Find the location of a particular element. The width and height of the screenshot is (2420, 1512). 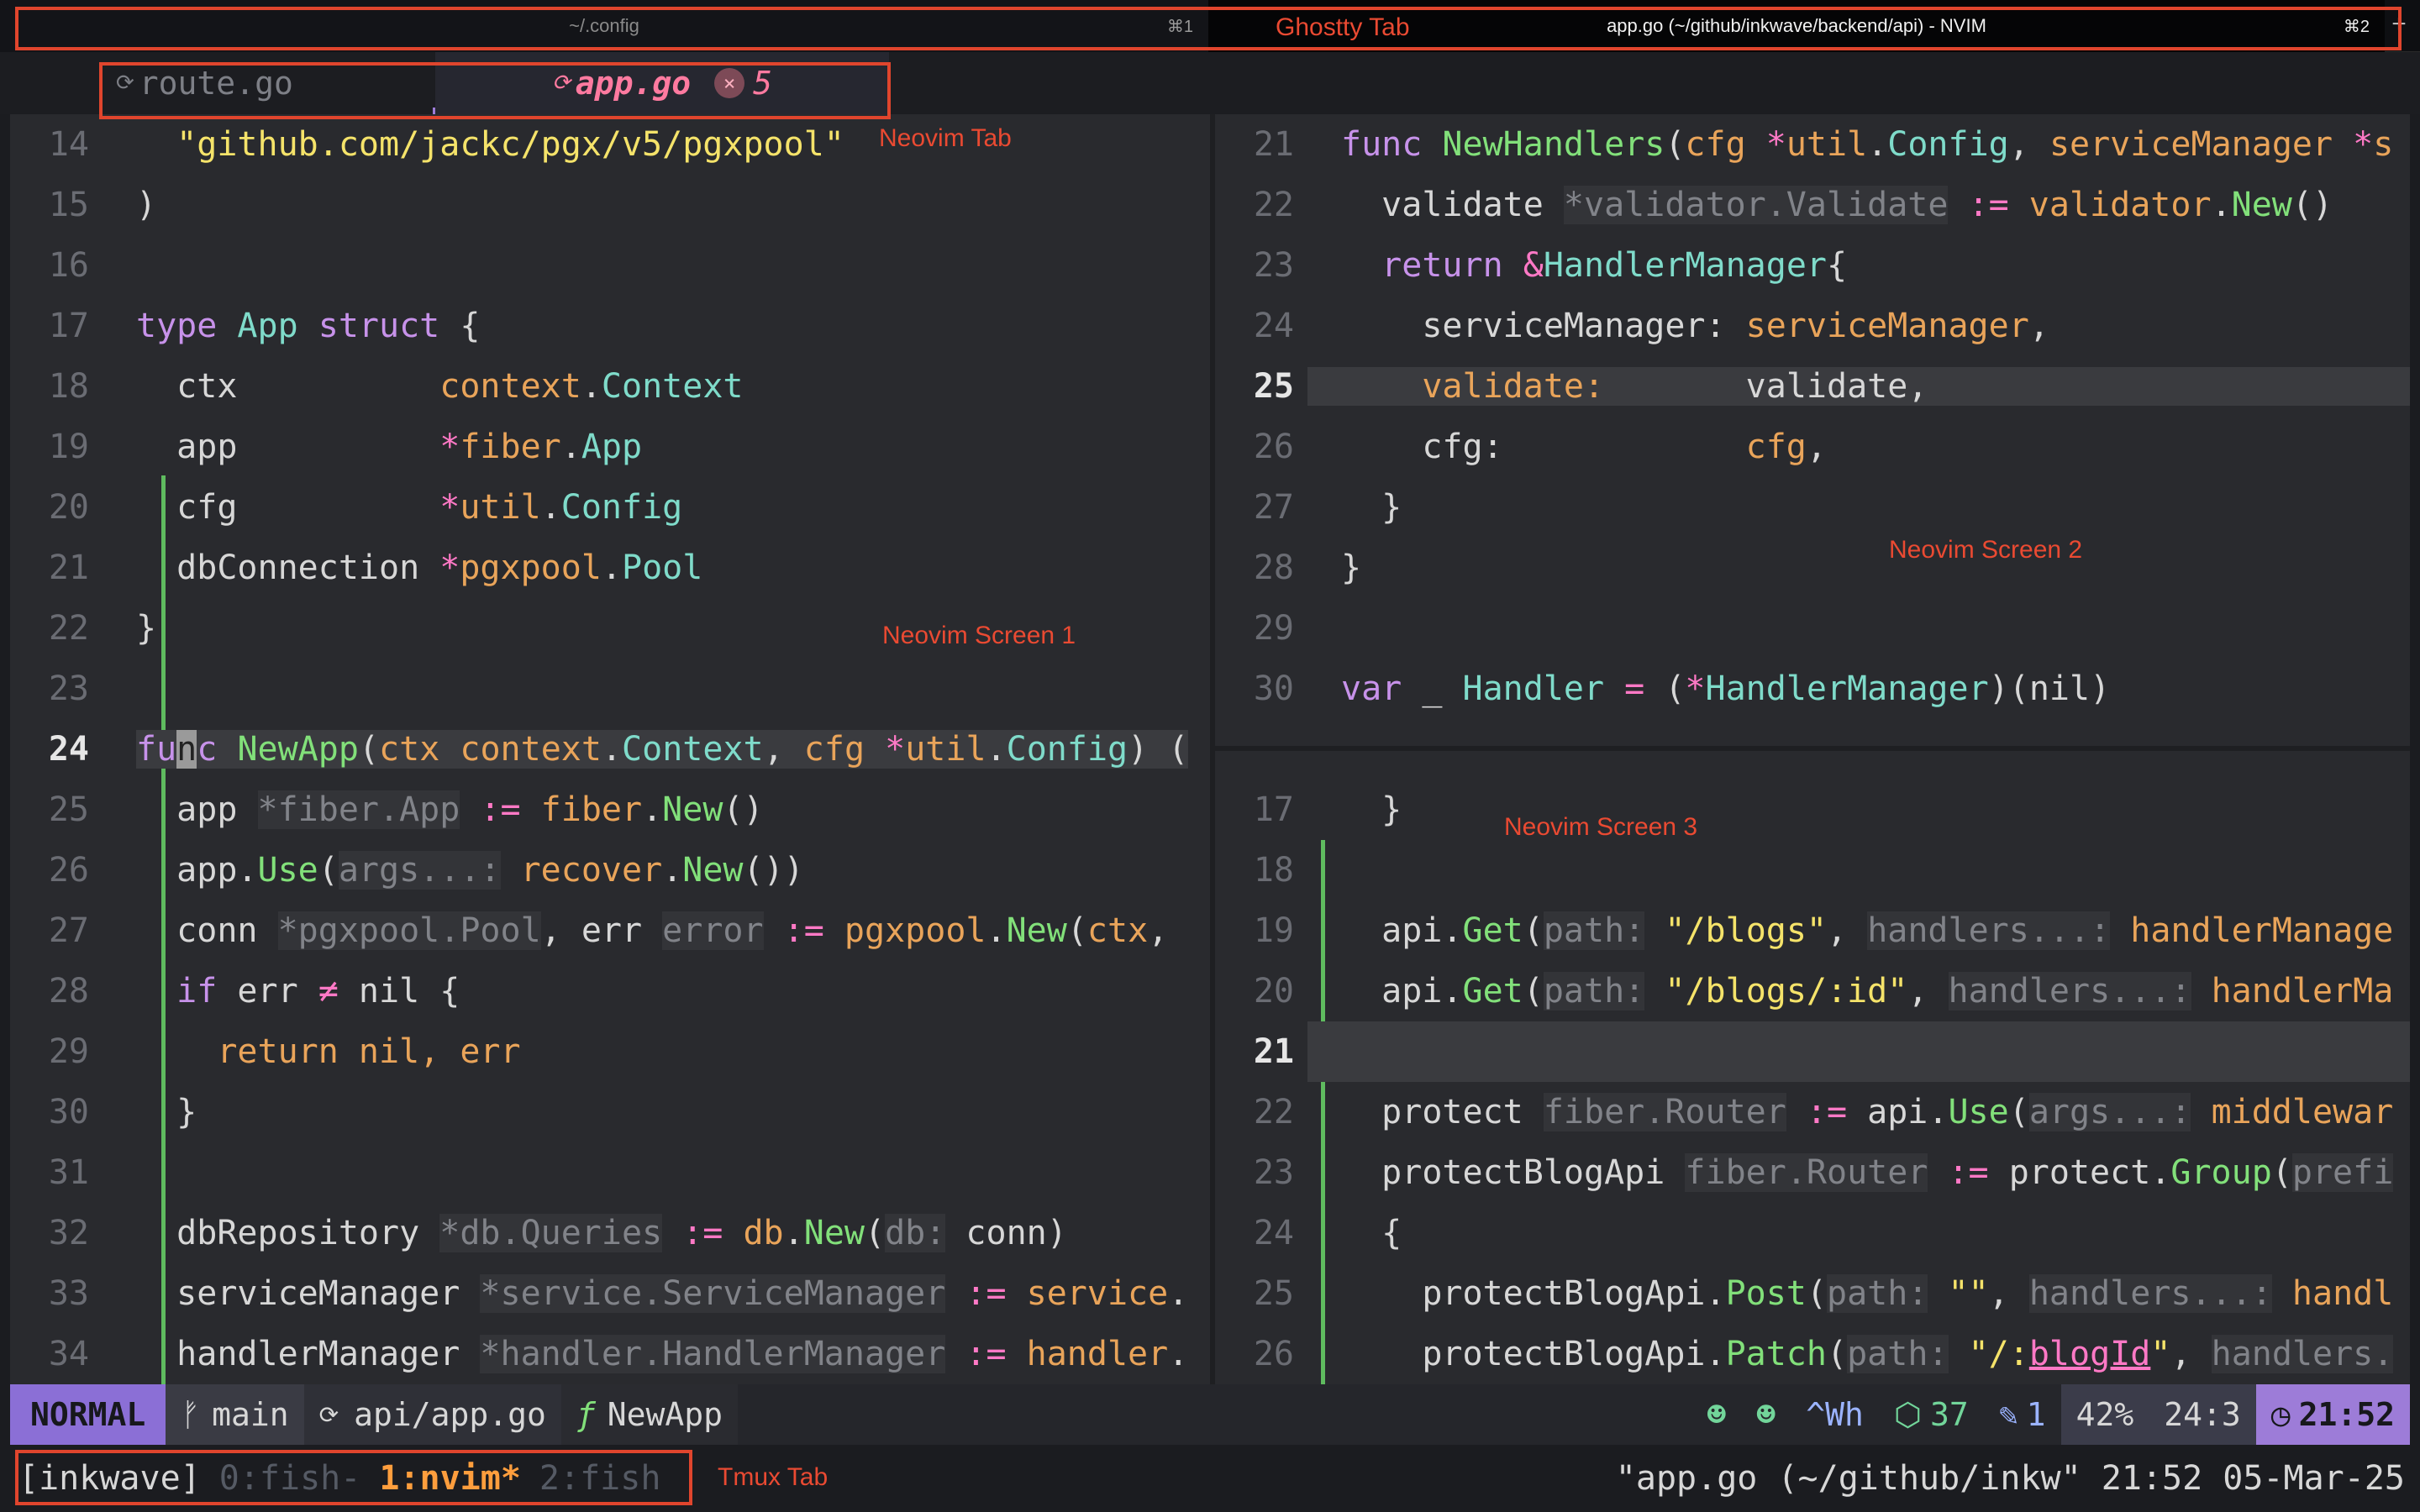

line-number: 30 is located at coordinates (1273, 688).